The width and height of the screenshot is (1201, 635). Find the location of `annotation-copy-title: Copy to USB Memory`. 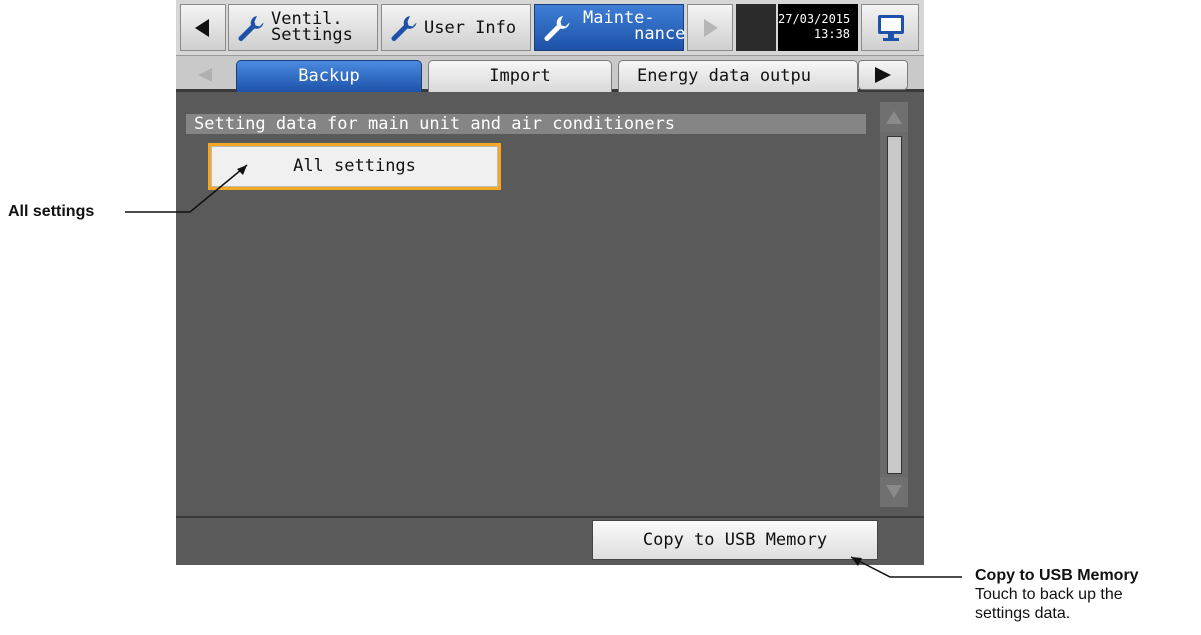

annotation-copy-title: Copy to USB Memory is located at coordinates (1057, 575).